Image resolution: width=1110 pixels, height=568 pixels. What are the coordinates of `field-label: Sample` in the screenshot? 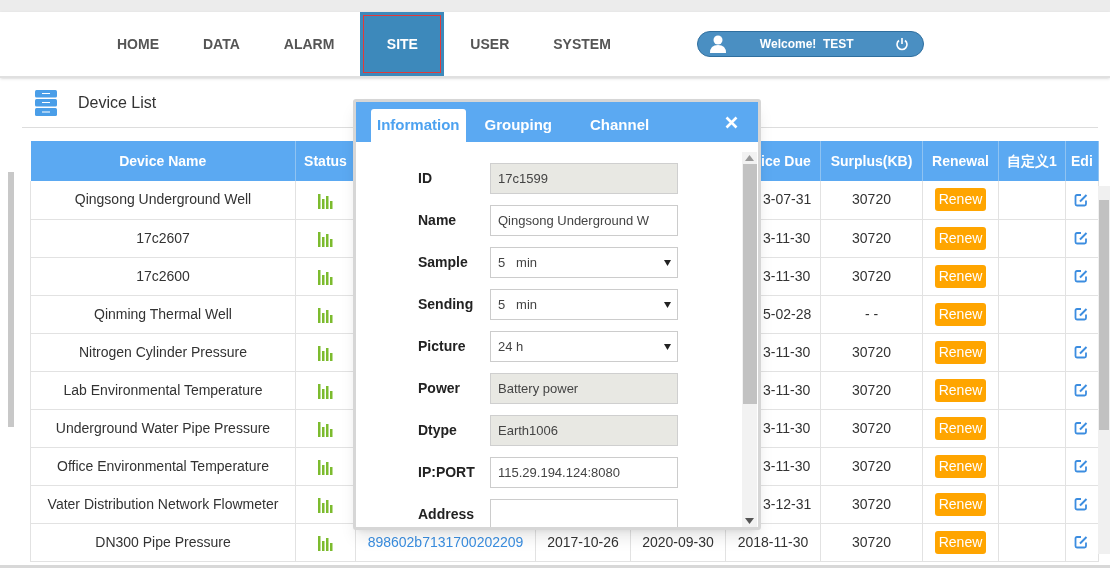 It's located at (443, 262).